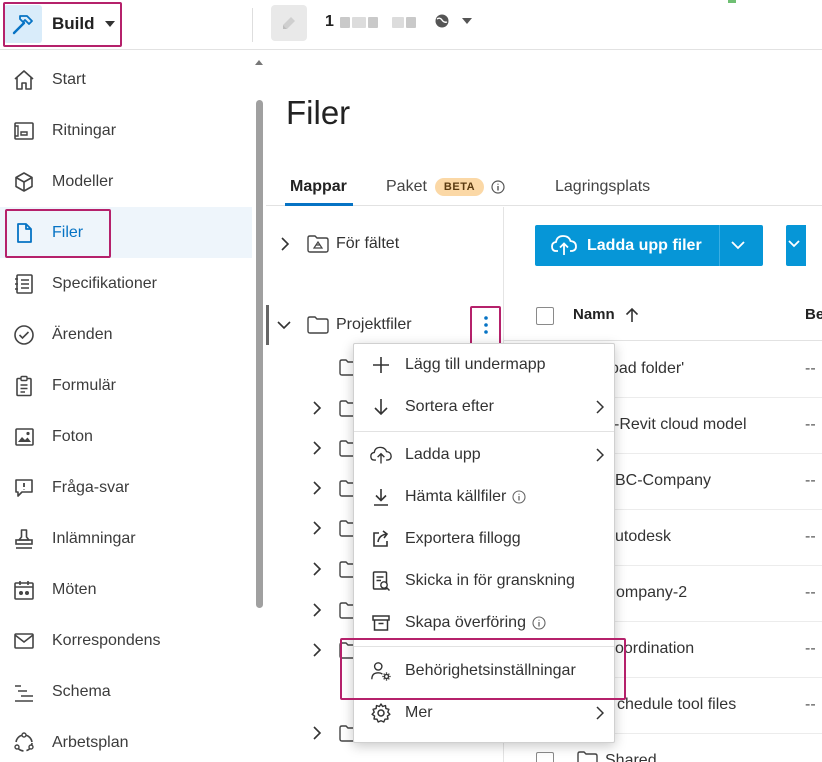 This screenshot has height=762, width=822. What do you see at coordinates (381, 365) in the screenshot?
I see `plus-icon` at bounding box center [381, 365].